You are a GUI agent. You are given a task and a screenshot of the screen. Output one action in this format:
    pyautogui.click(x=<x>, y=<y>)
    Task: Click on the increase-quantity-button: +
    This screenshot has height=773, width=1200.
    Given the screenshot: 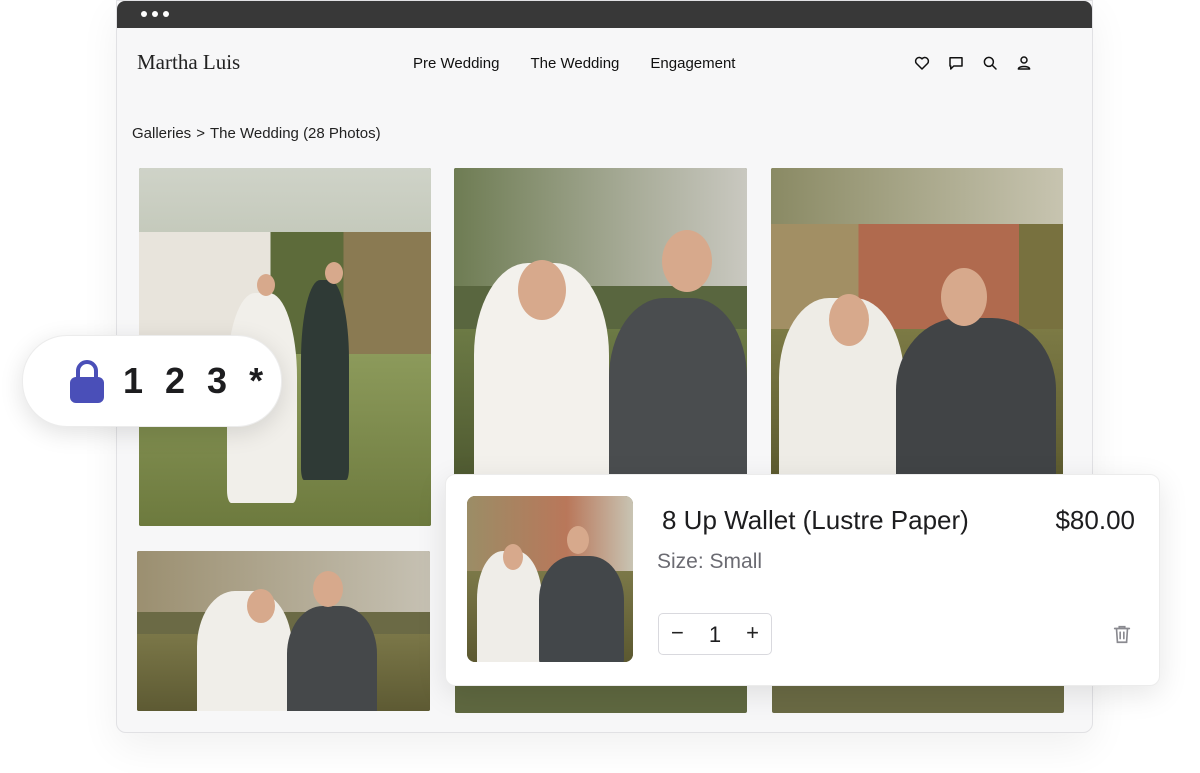 What is the action you would take?
    pyautogui.click(x=752, y=633)
    